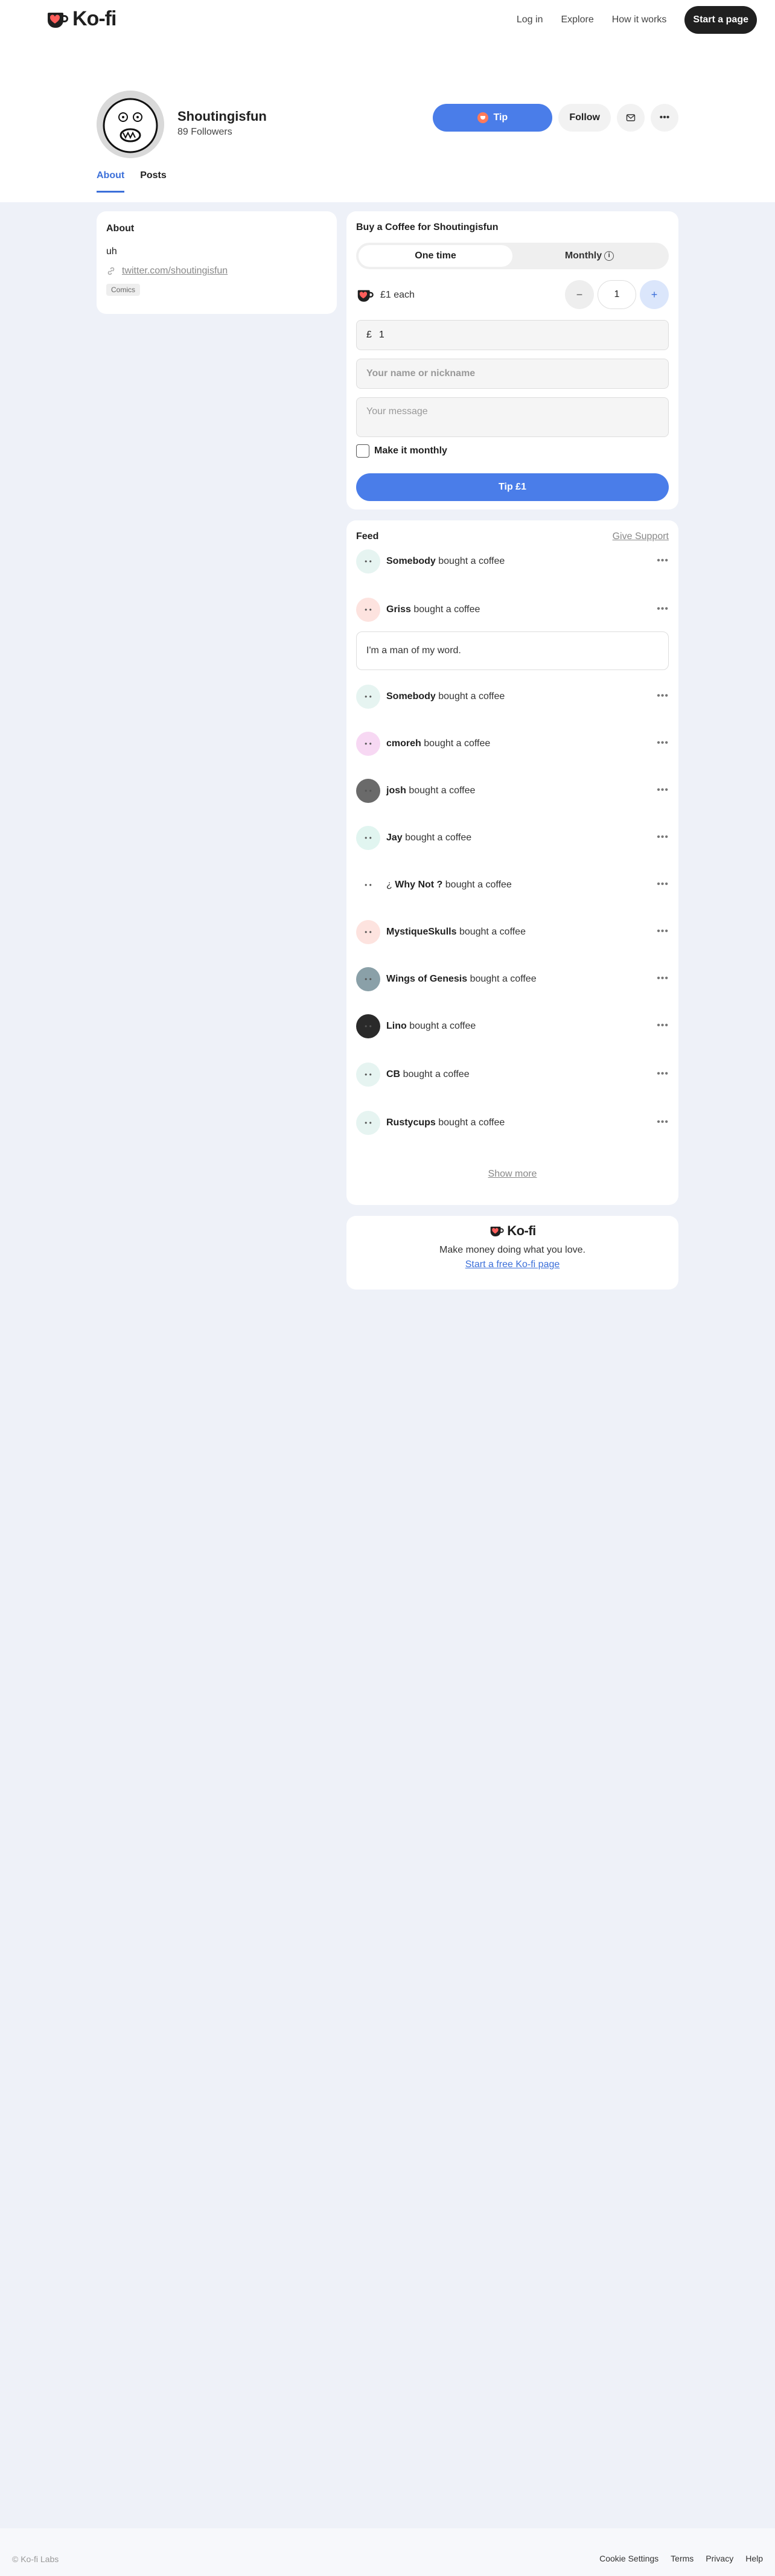 The image size is (775, 2576). I want to click on profile-actions: Tip Follow •••, so click(555, 118).